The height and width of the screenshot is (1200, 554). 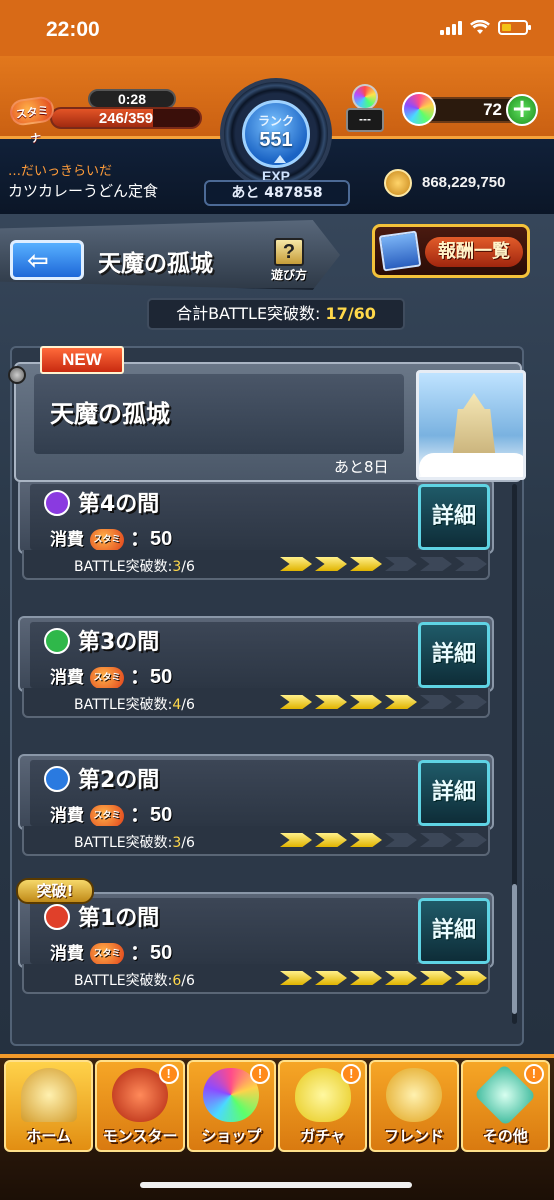 I want to click on nav-shop: ショップ !, so click(x=231, y=1106).